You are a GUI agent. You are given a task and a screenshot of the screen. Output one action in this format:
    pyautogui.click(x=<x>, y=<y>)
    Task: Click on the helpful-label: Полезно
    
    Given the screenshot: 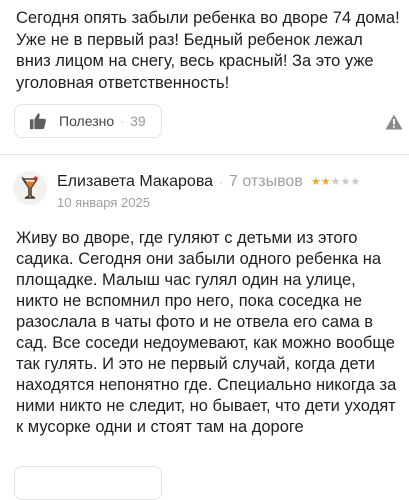 What is the action you would take?
    pyautogui.click(x=87, y=121)
    